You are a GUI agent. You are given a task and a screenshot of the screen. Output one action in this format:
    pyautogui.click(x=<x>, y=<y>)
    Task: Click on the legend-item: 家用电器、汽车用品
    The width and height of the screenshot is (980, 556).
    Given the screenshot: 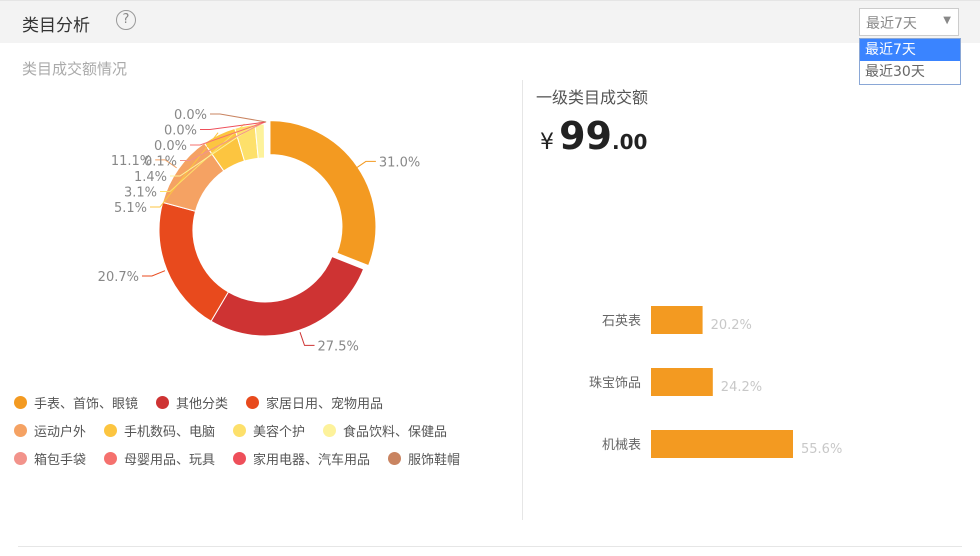 What is the action you would take?
    pyautogui.click(x=301, y=458)
    